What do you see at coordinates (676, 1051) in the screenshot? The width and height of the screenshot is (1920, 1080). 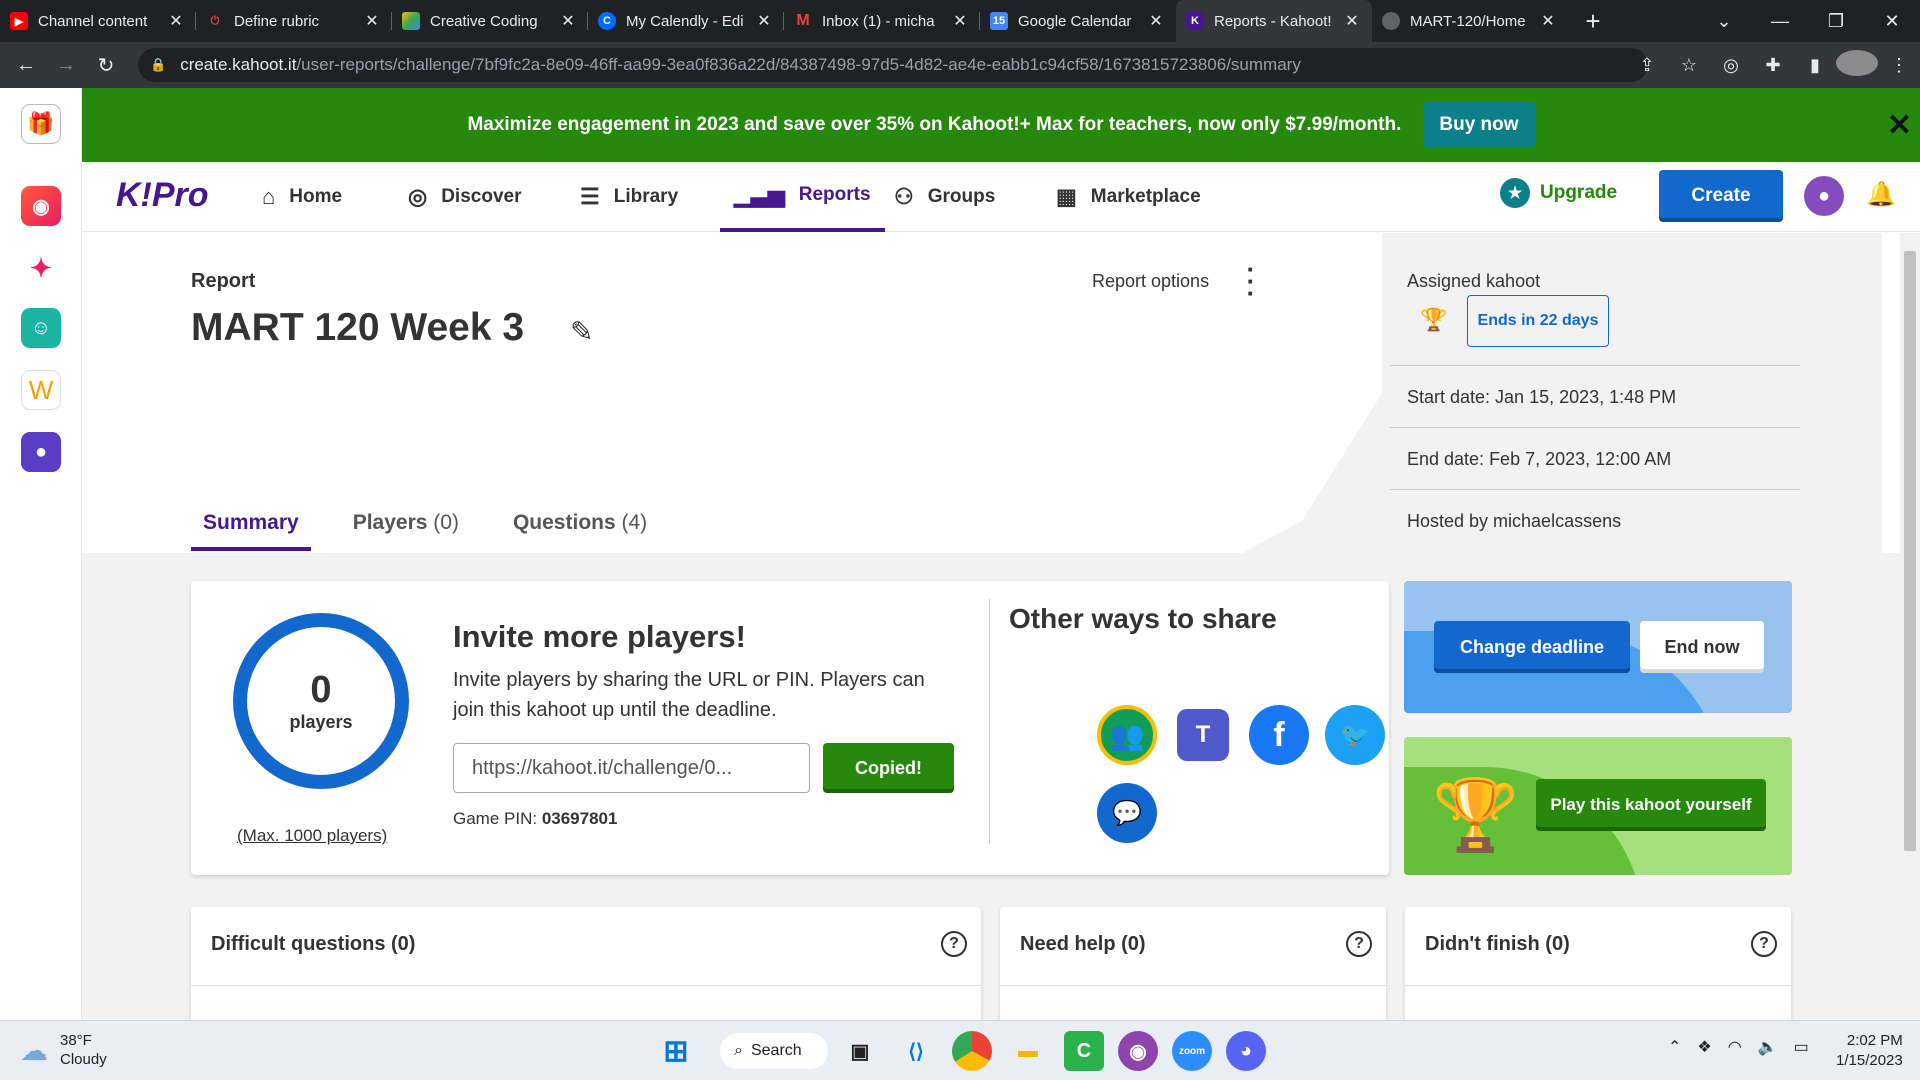 I see `windows-start-icon: ⊞` at bounding box center [676, 1051].